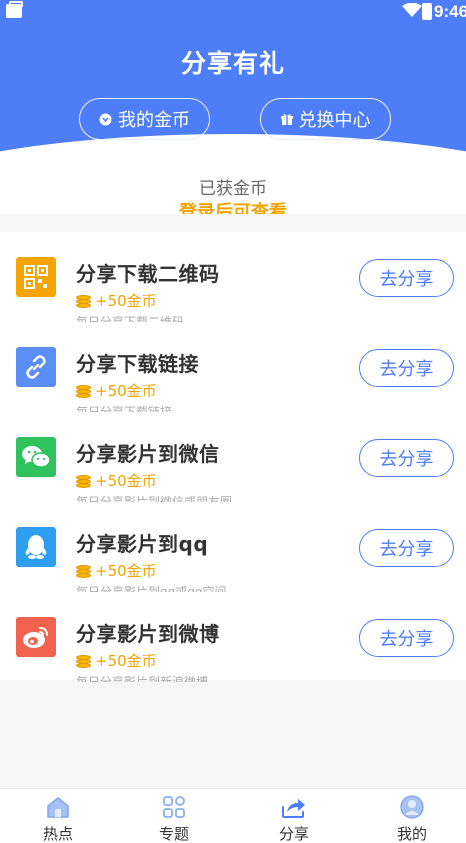 The image size is (466, 843). I want to click on task-title: 分享下载链接, so click(137, 364).